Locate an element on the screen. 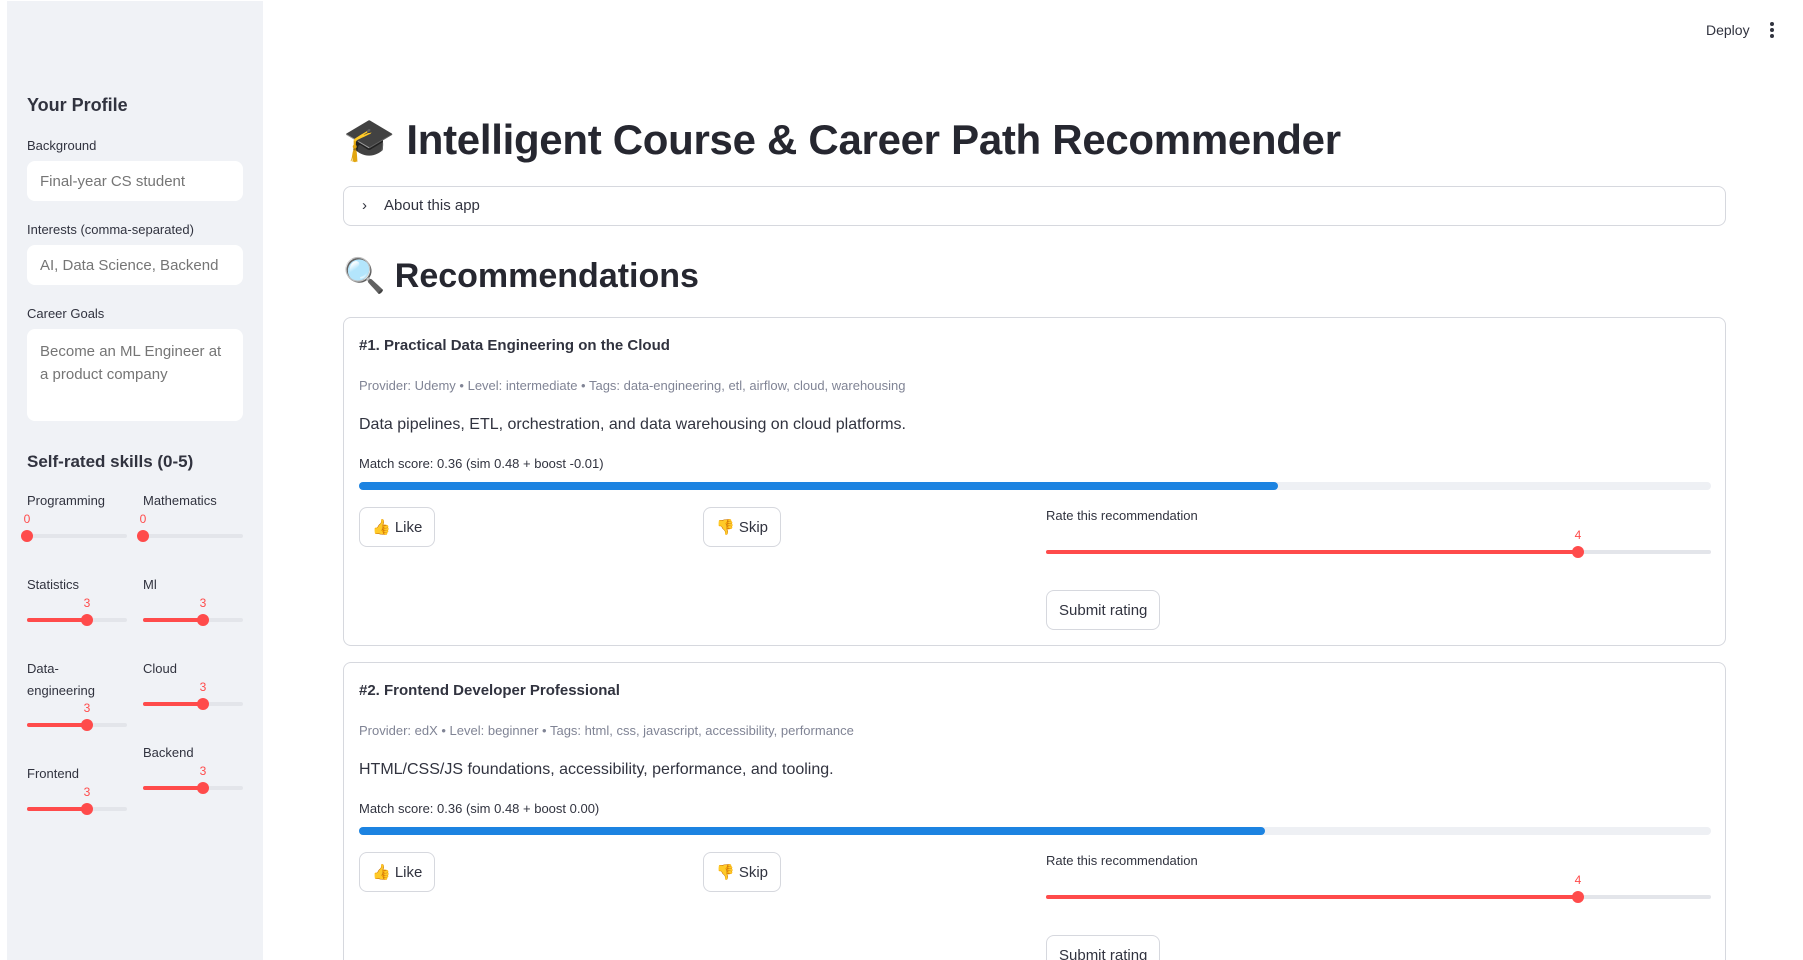 The width and height of the screenshot is (1803, 960). recommendations-title: 🔍 Recommendations is located at coordinates (521, 276).